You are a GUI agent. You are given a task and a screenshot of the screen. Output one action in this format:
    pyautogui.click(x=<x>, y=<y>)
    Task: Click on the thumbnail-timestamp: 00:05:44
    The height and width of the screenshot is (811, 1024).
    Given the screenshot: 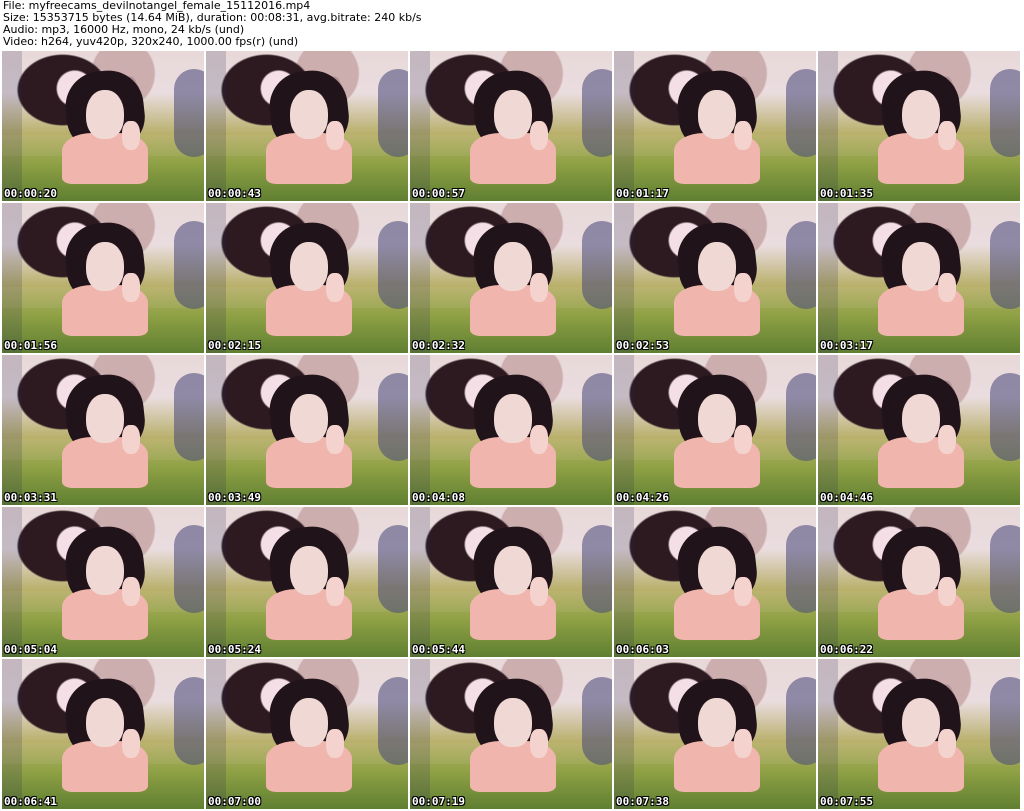 What is the action you would take?
    pyautogui.click(x=438, y=649)
    